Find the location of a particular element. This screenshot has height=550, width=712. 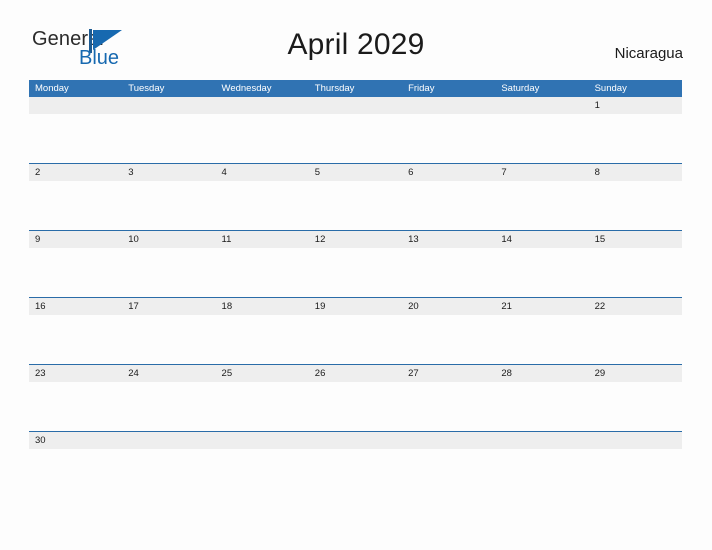

day-cell: 21 is located at coordinates (541, 306).